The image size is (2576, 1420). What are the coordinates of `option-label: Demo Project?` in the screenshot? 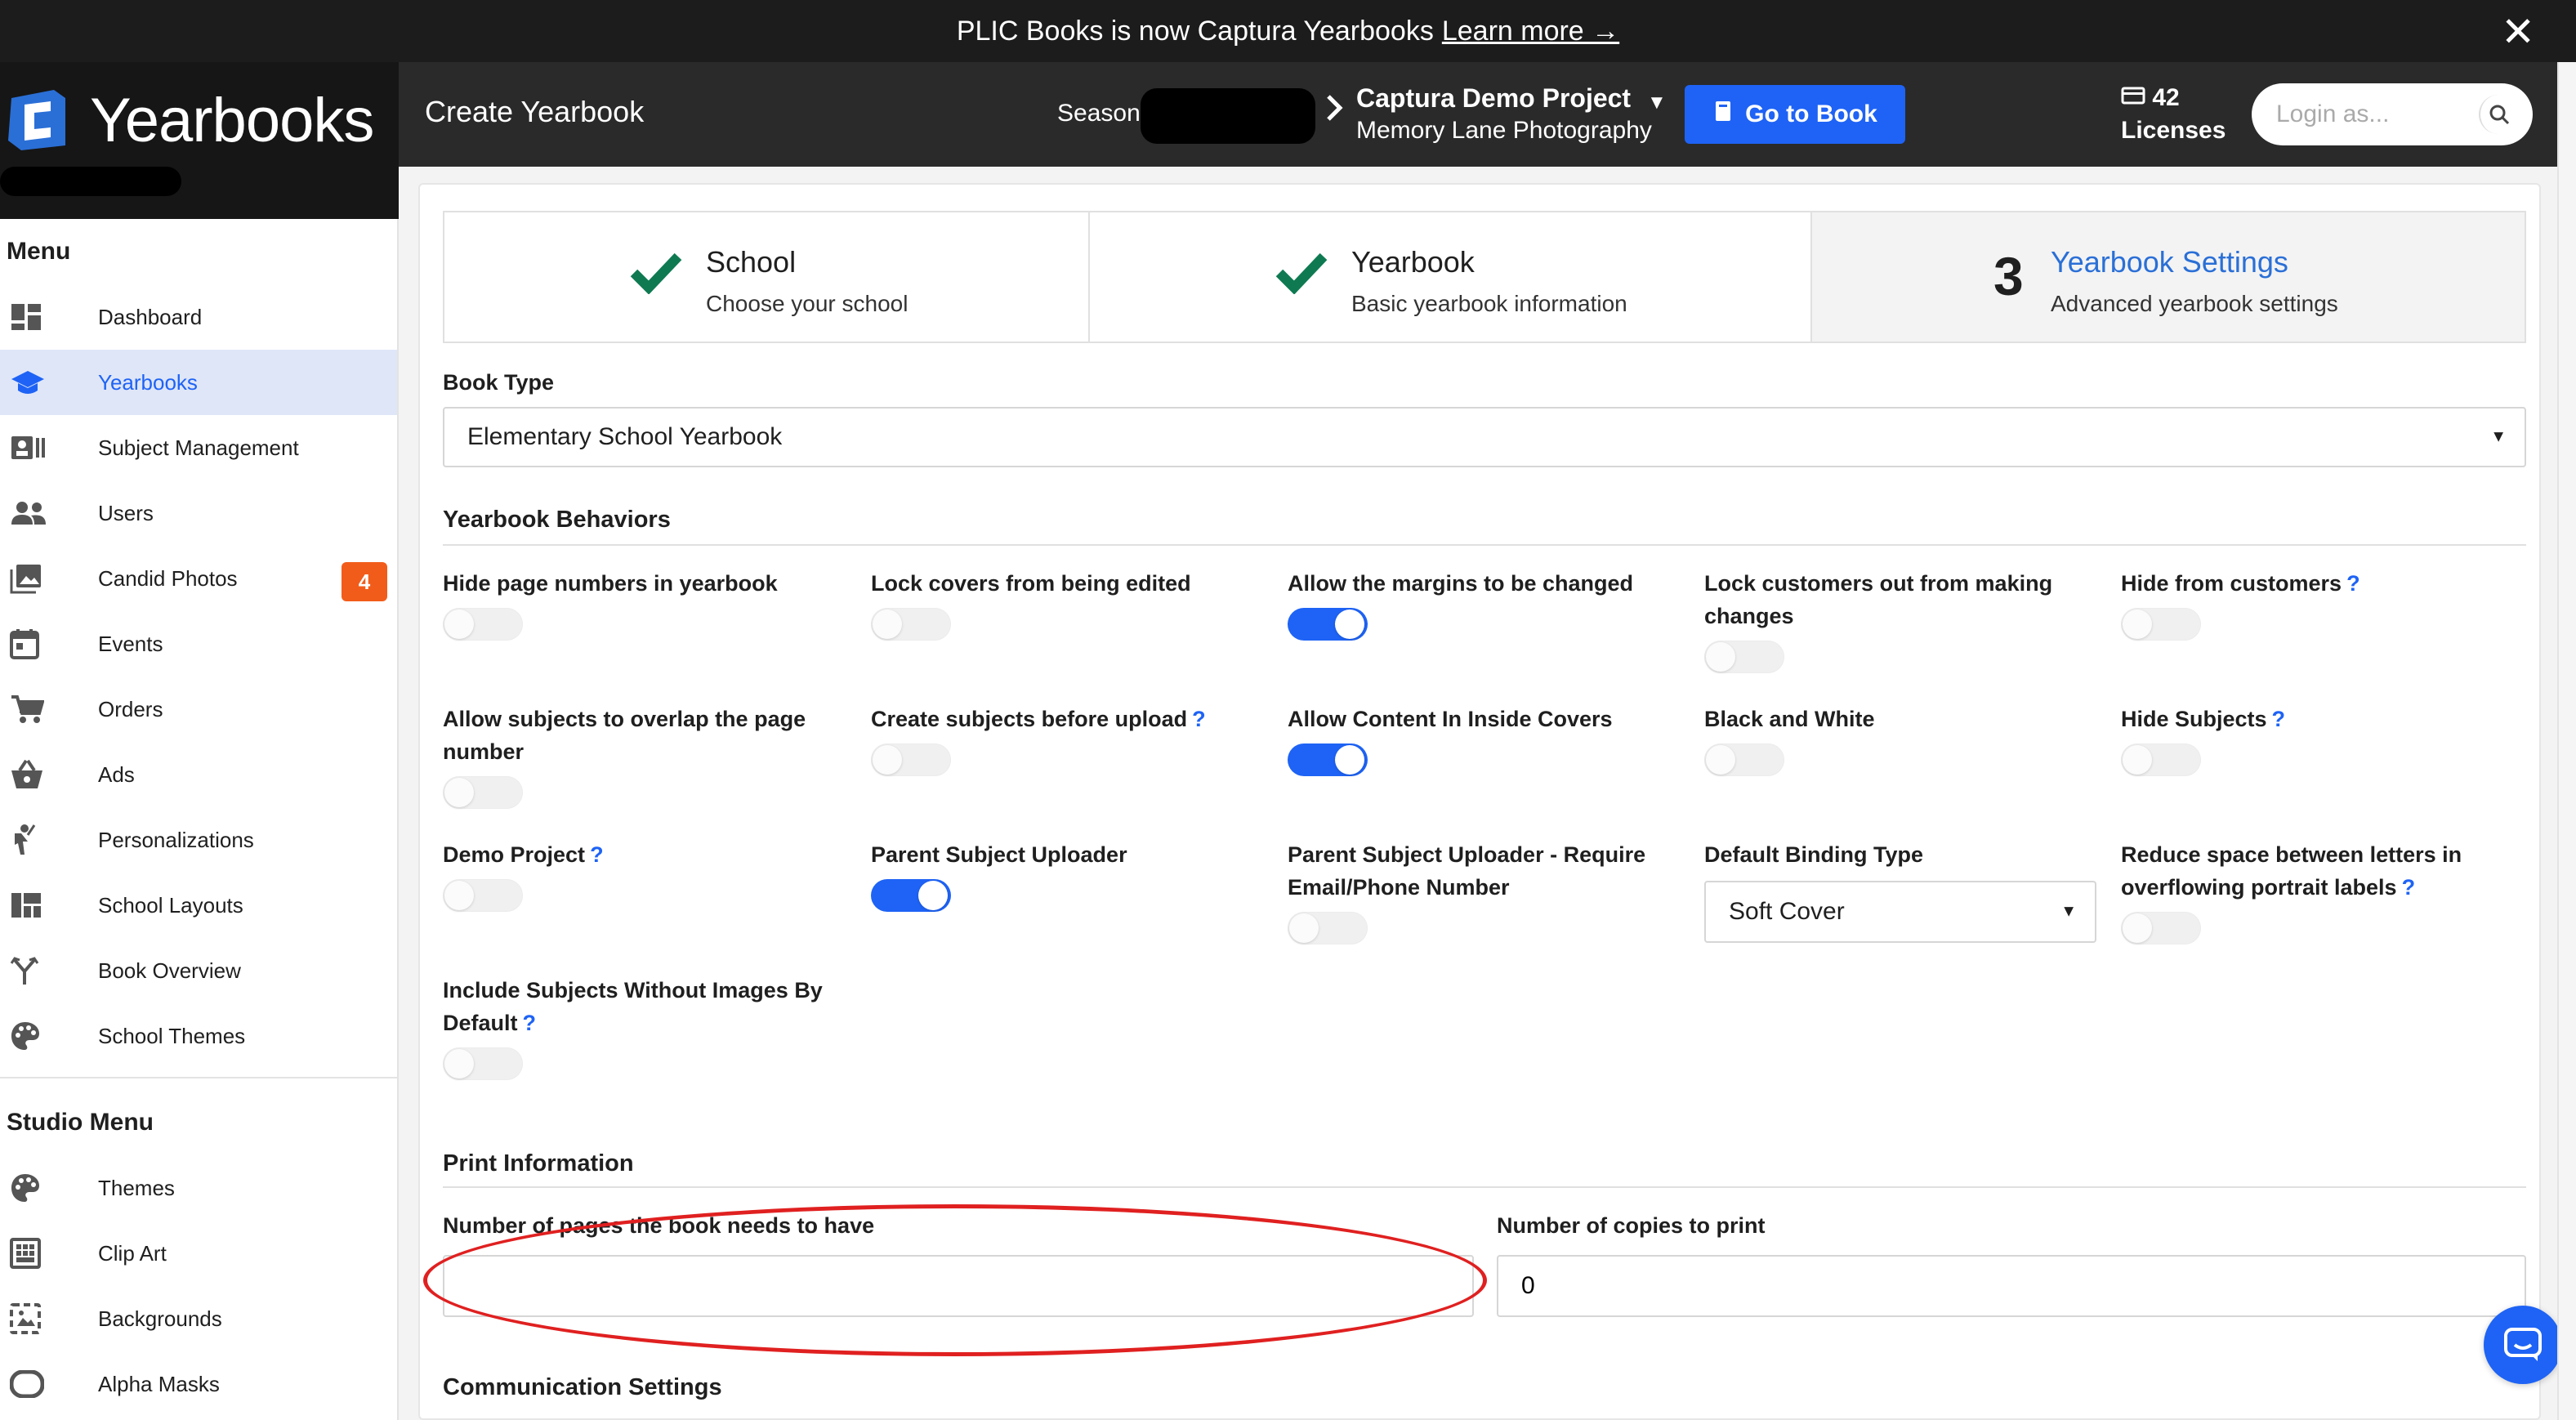 It's located at (524, 854).